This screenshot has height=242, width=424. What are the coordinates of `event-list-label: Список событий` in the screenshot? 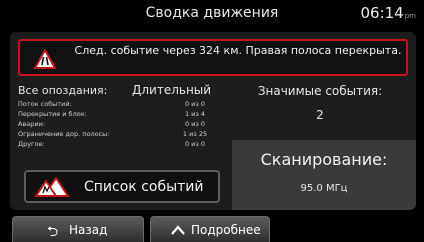 It's located at (144, 187).